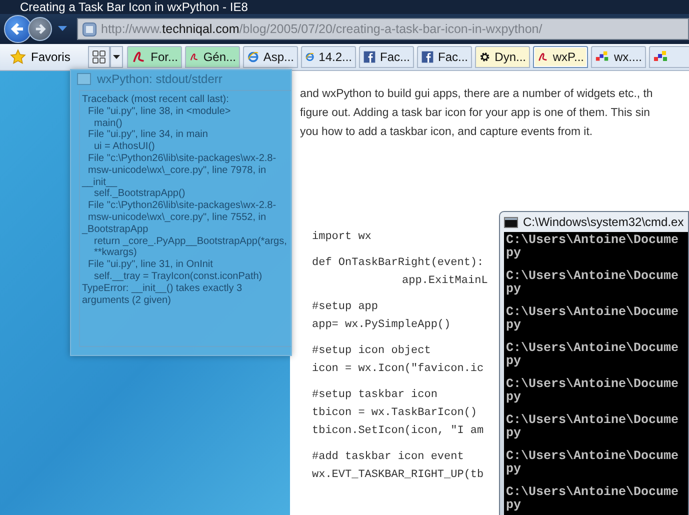  What do you see at coordinates (371, 351) in the screenshot?
I see `code-line: #setup icon object` at bounding box center [371, 351].